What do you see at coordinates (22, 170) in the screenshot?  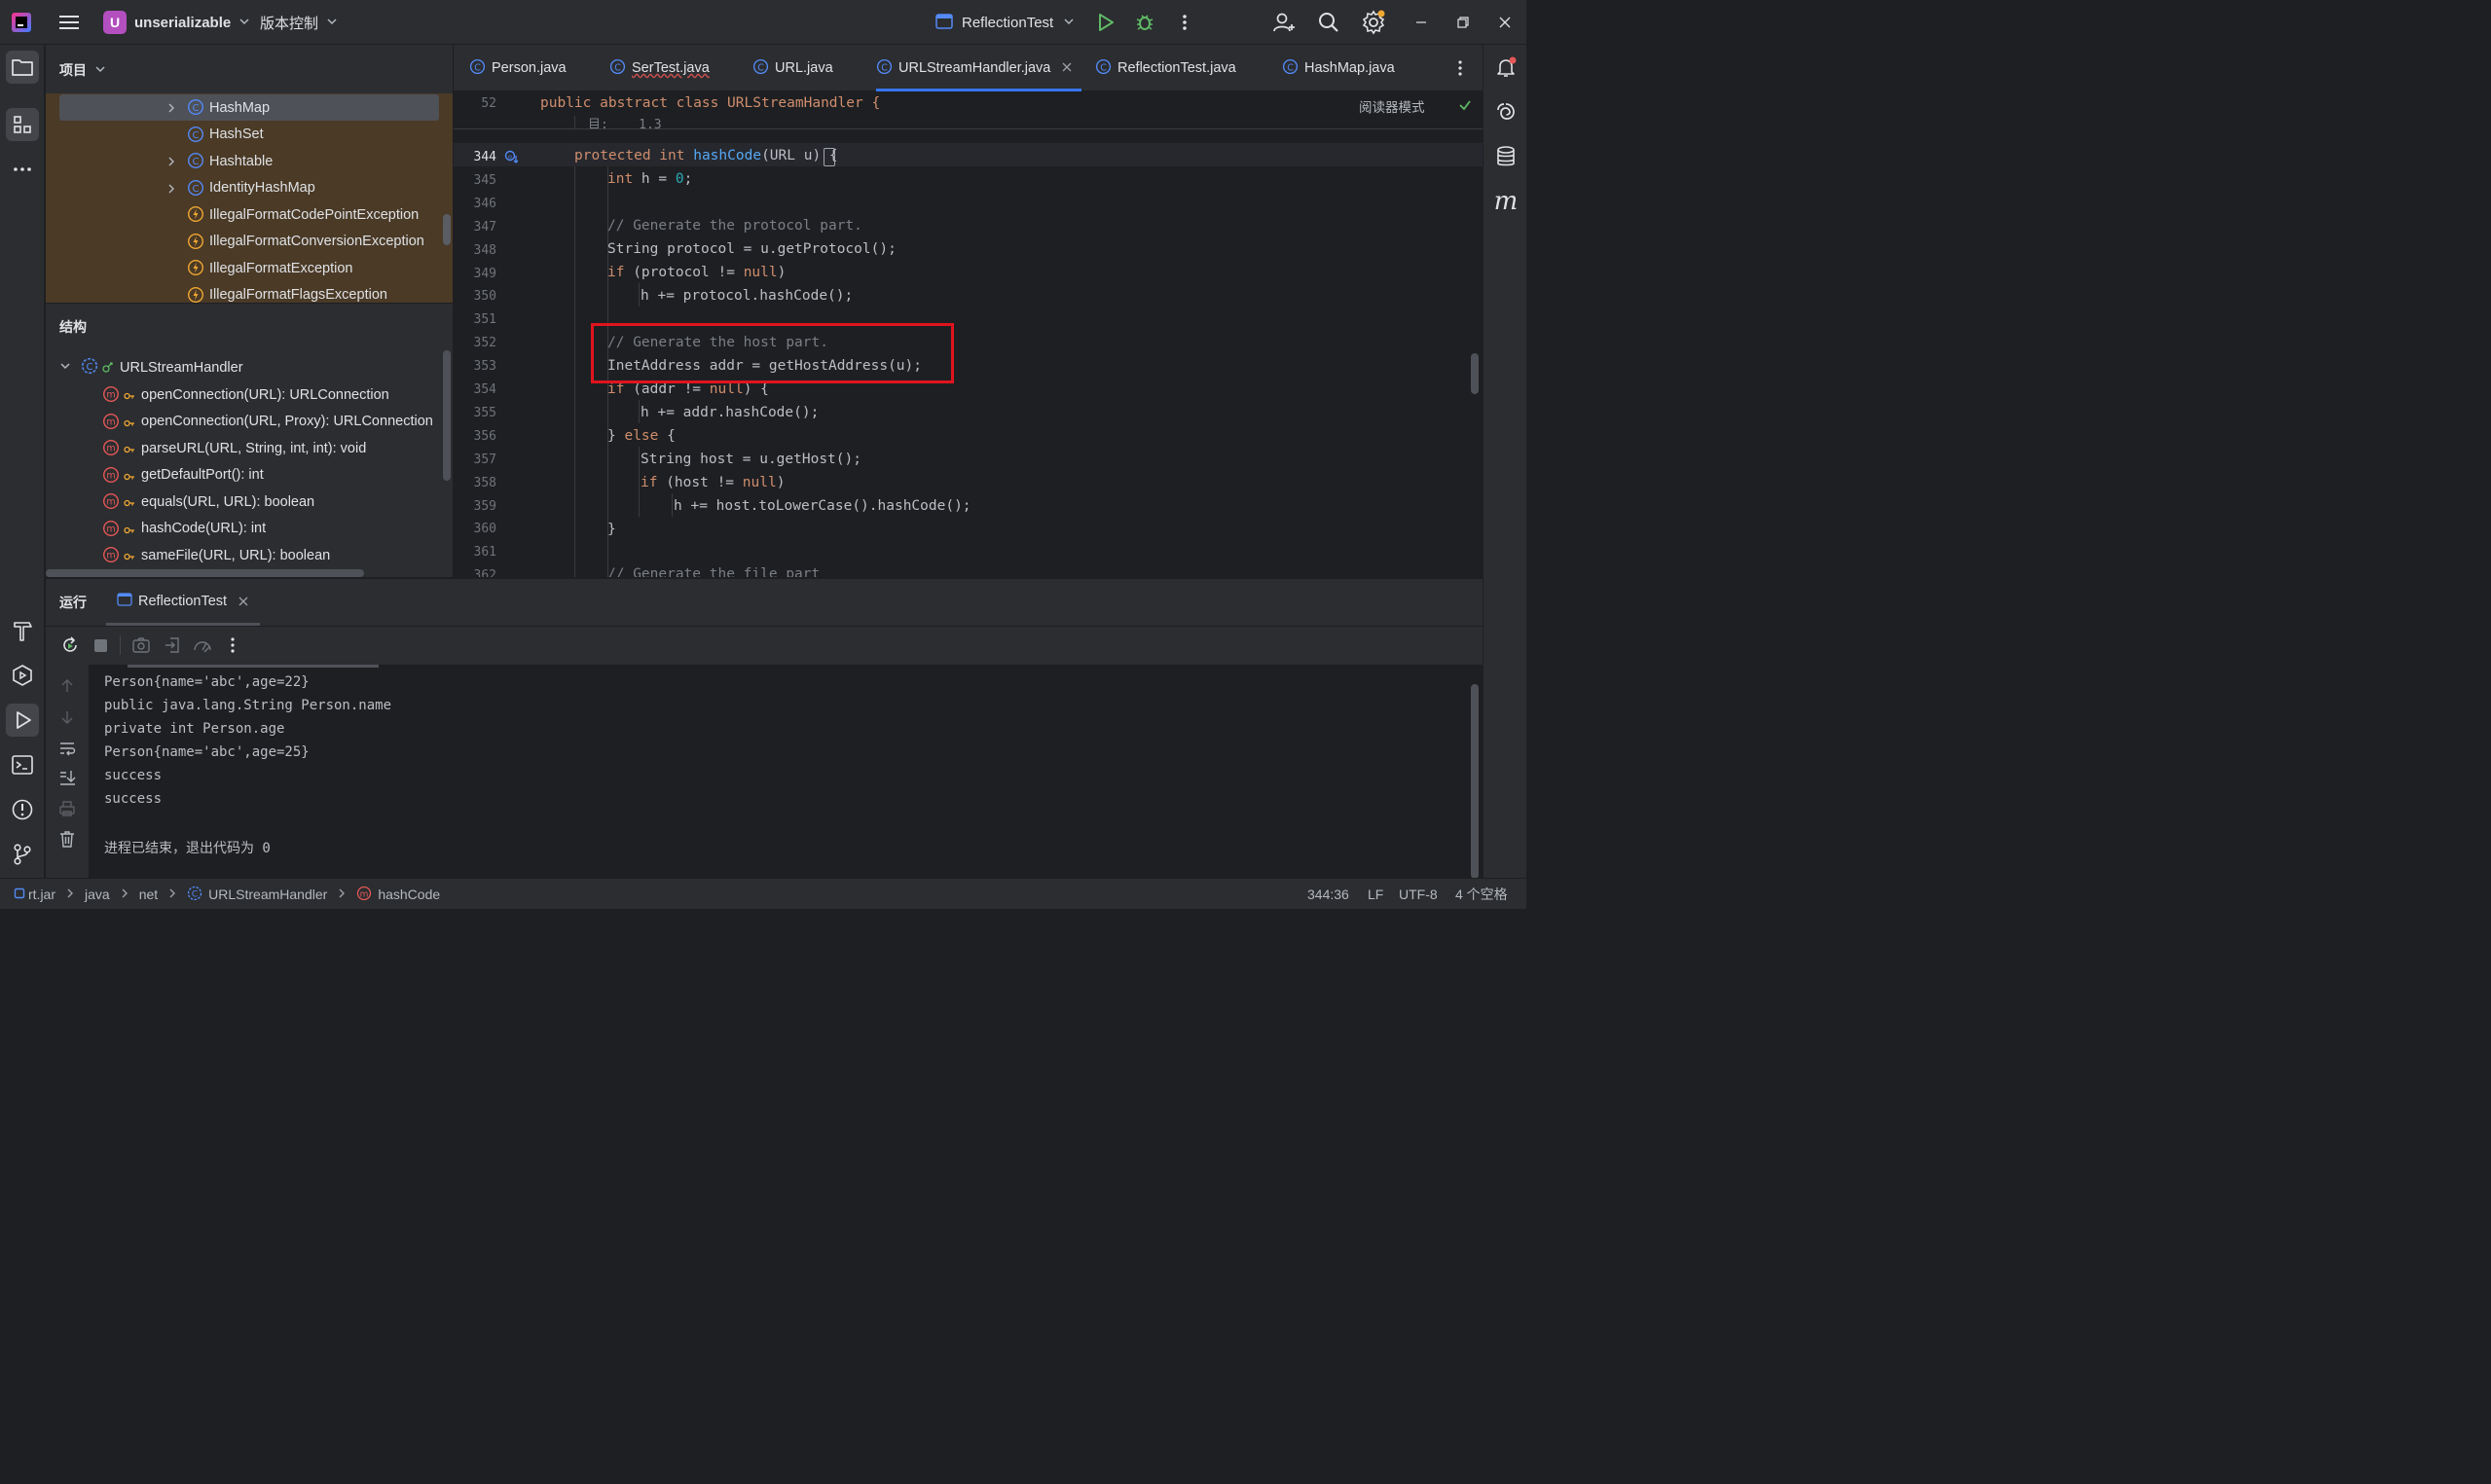 I see `more-tools-icon` at bounding box center [22, 170].